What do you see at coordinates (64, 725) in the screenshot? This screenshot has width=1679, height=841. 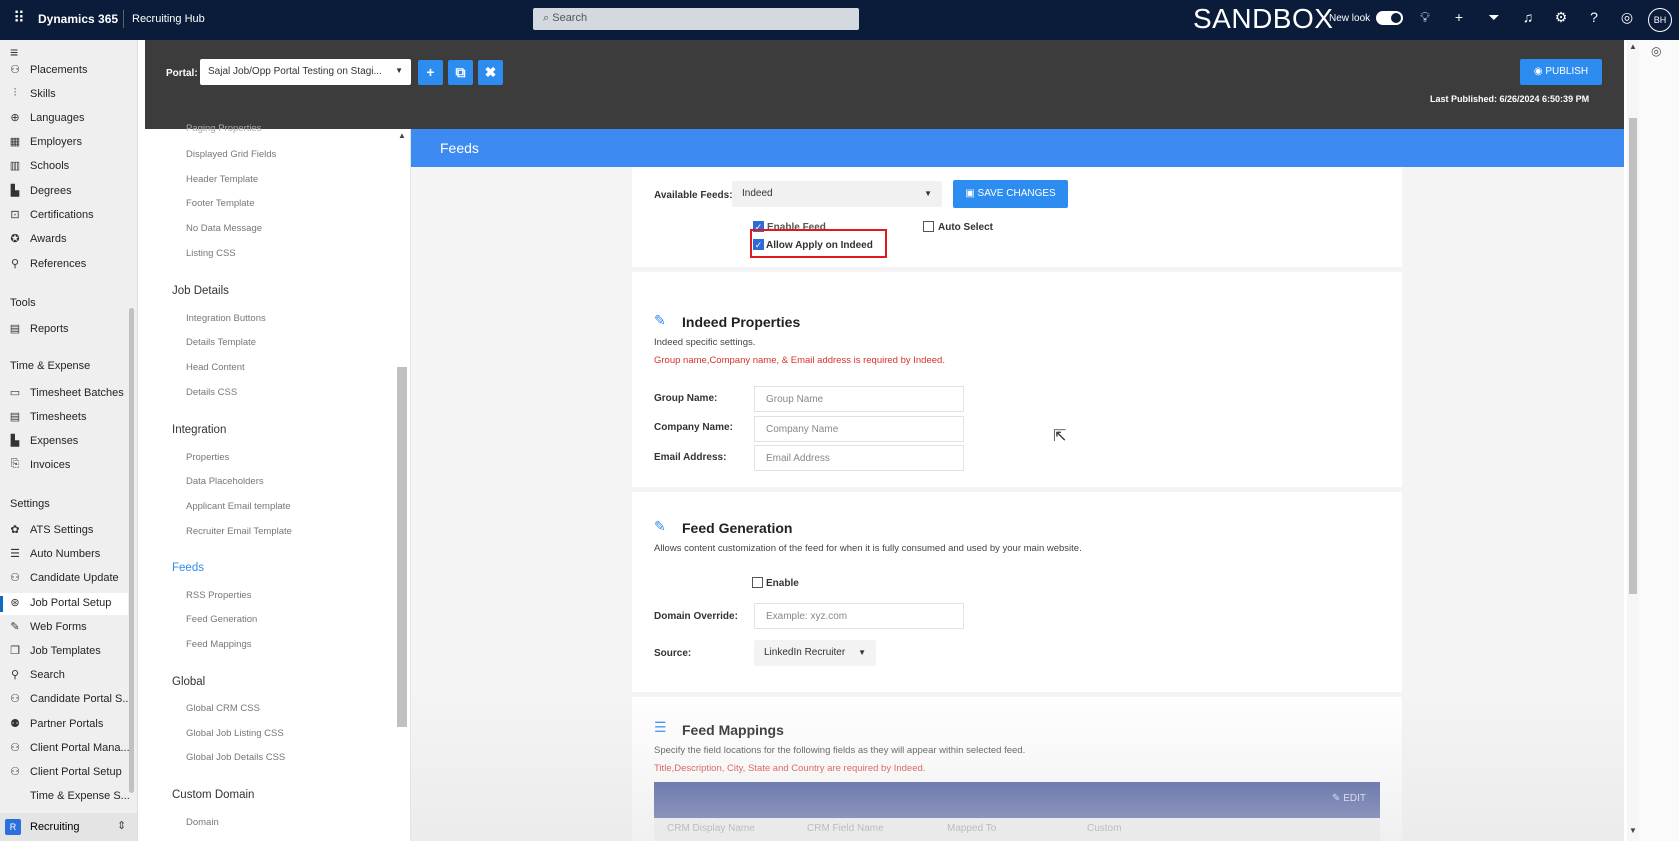 I see `nav-item-partner-portals: ⚉ Partner Portals` at bounding box center [64, 725].